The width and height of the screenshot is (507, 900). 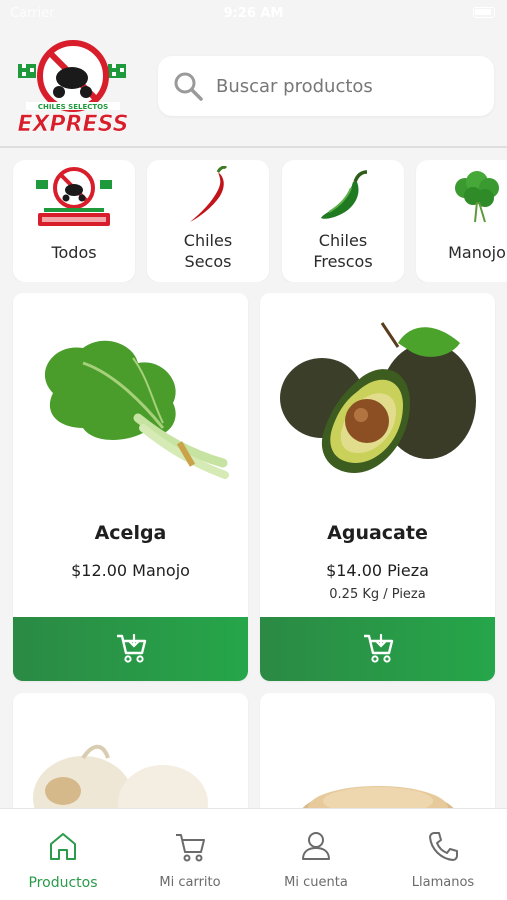 I want to click on product-card-ajo, so click(x=130, y=753).